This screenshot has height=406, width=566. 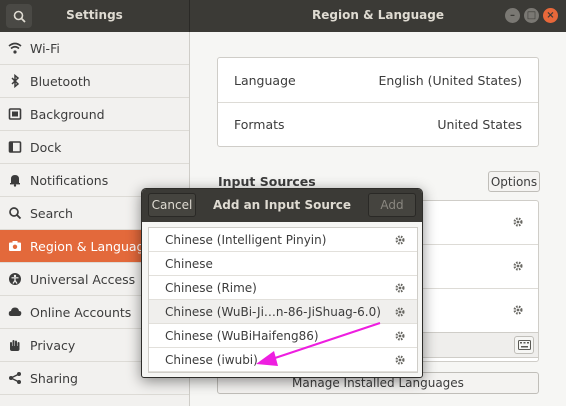 I want to click on add-button: Add, so click(x=392, y=205).